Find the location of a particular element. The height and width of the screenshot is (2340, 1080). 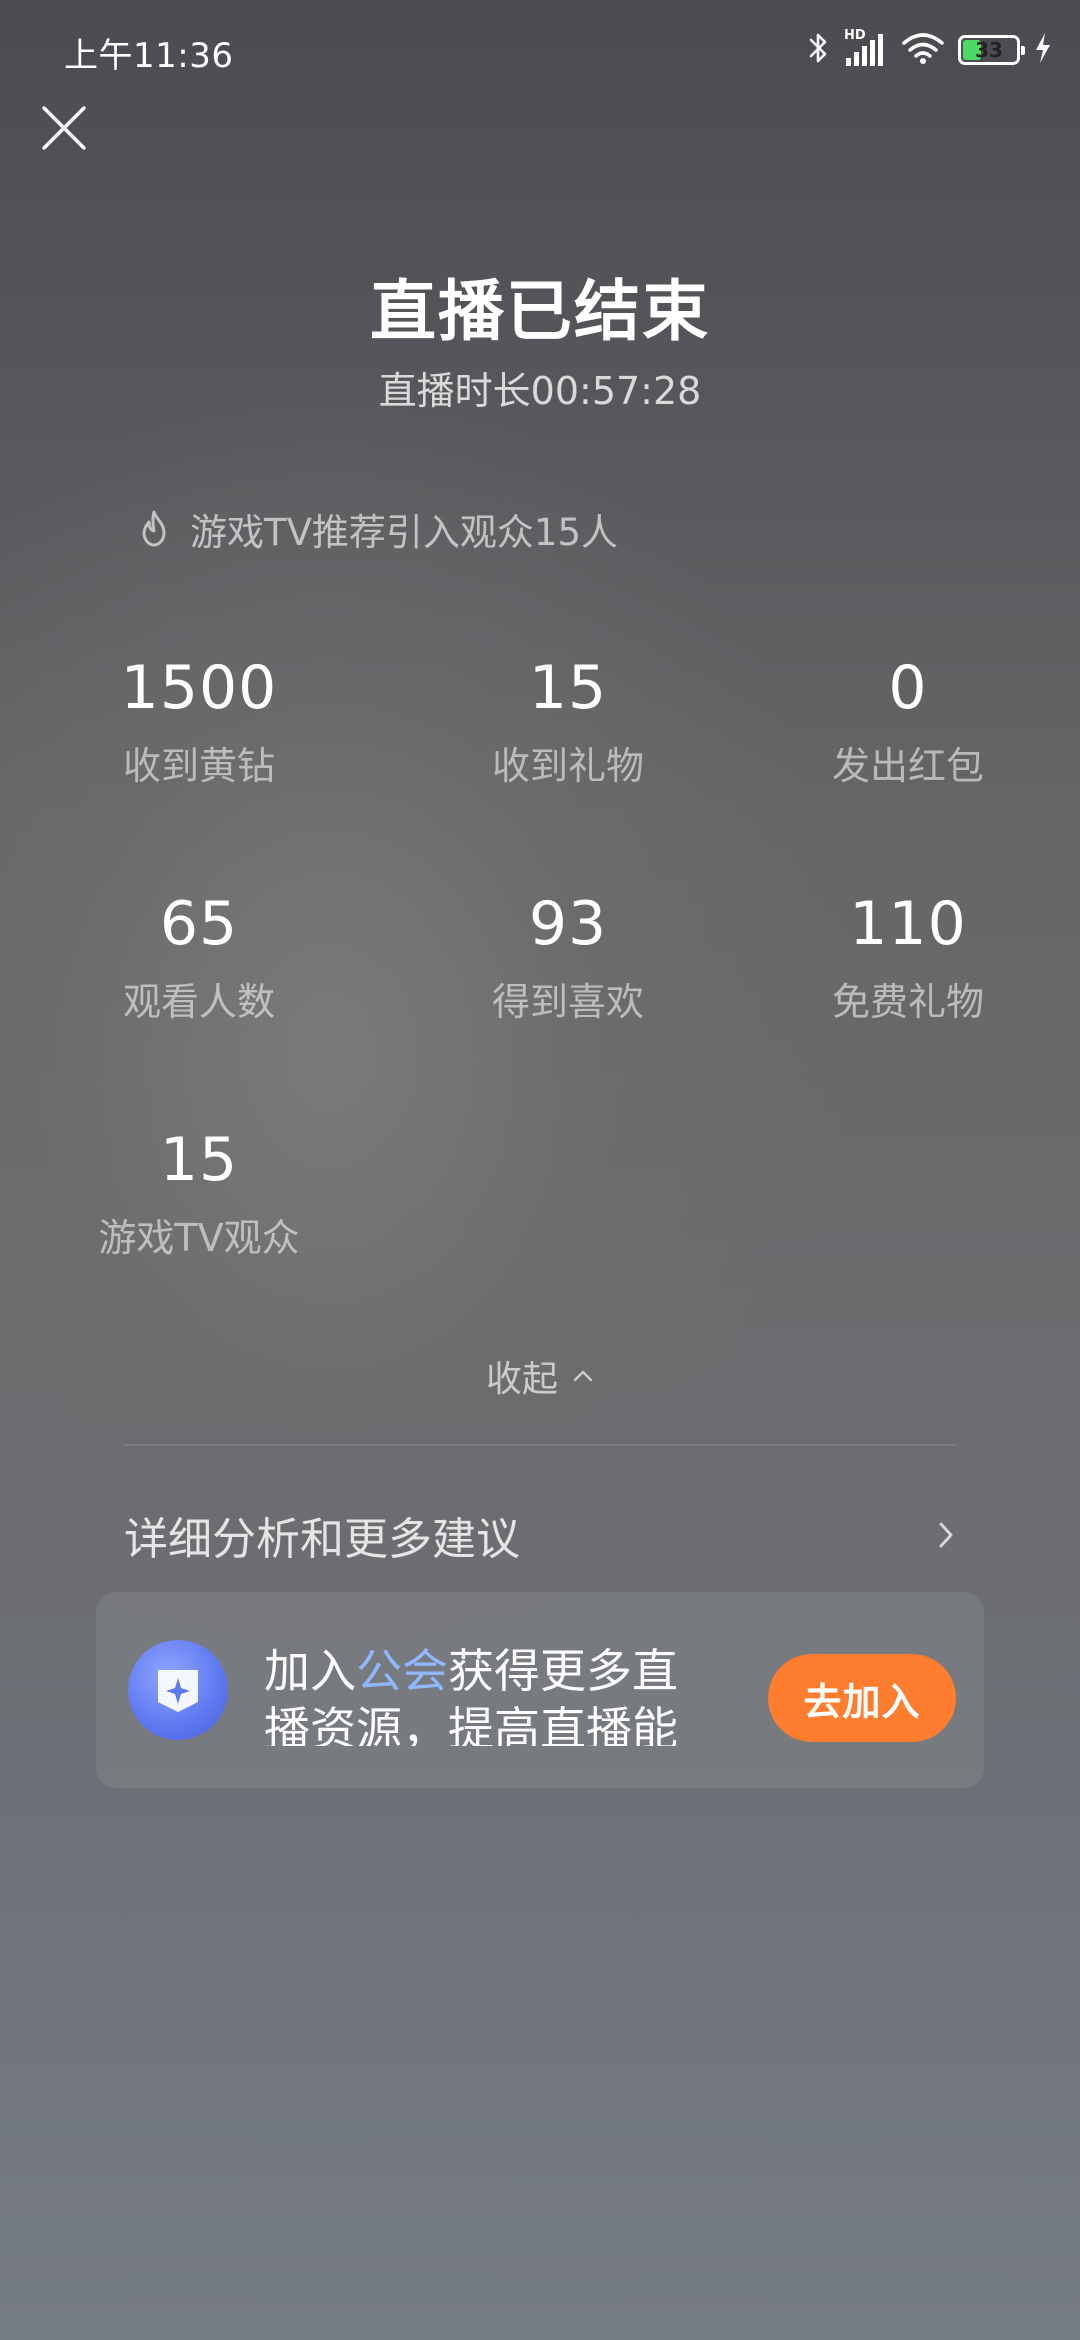

divider is located at coordinates (540, 1445).